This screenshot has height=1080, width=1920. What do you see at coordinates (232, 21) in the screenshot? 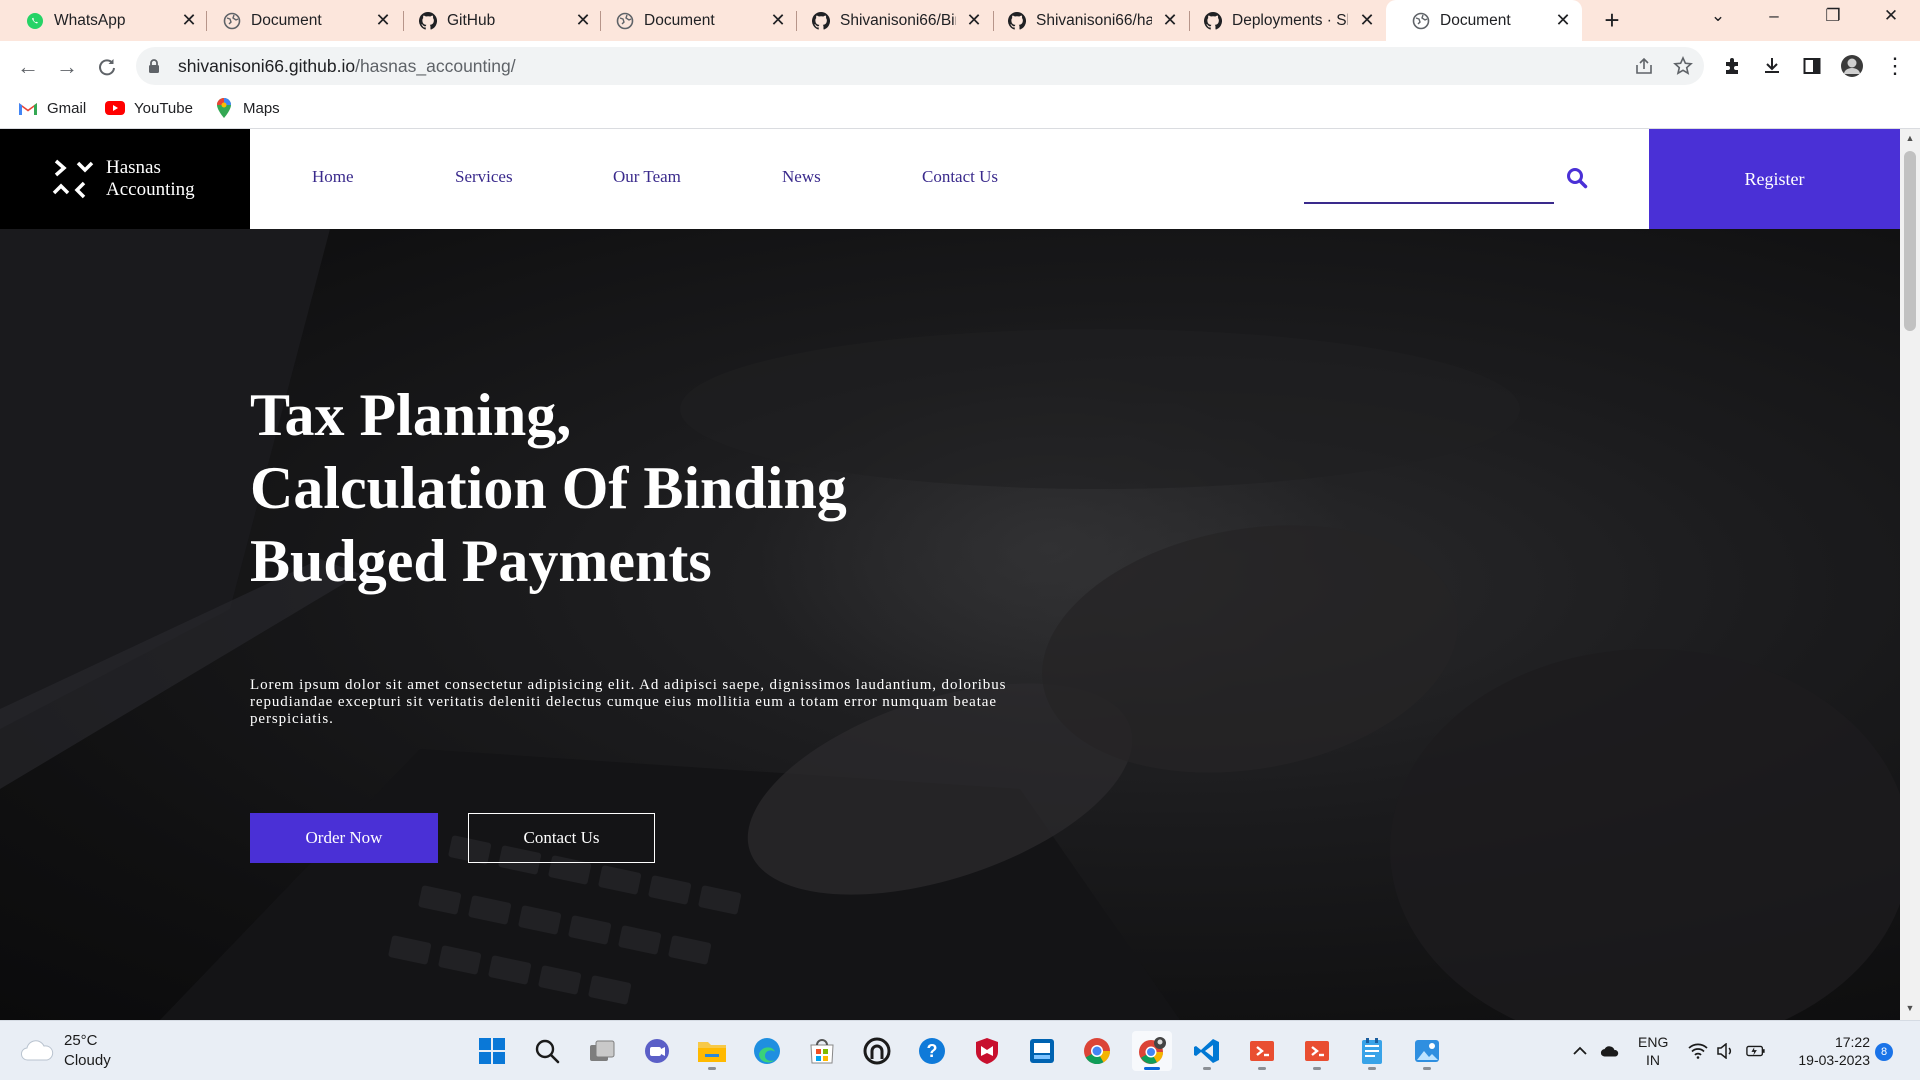
I see `globe-icon` at bounding box center [232, 21].